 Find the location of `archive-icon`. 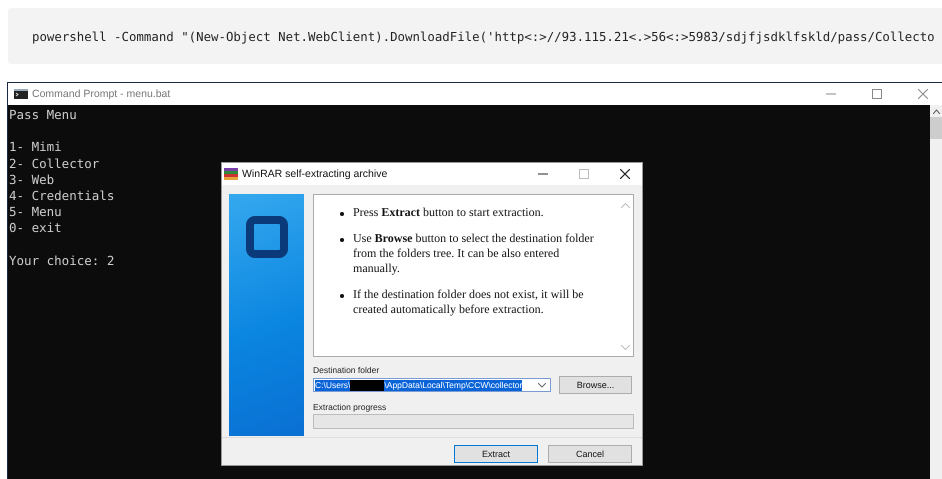

archive-icon is located at coordinates (231, 174).